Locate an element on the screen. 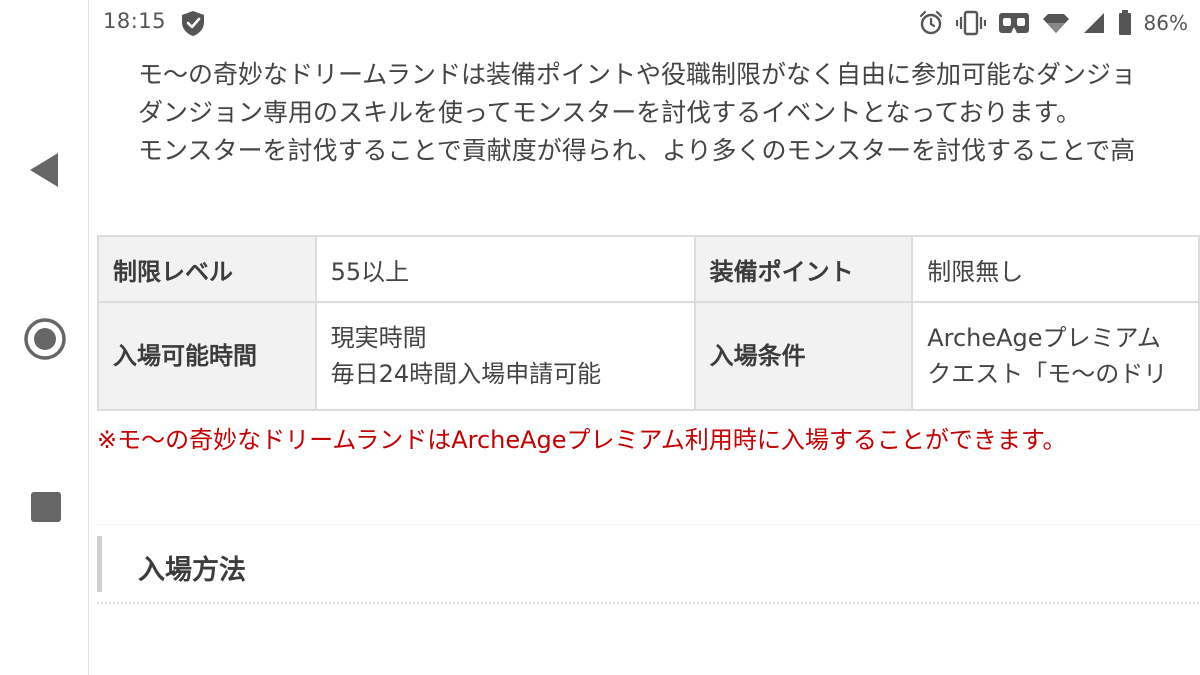  back-button is located at coordinates (44, 170).